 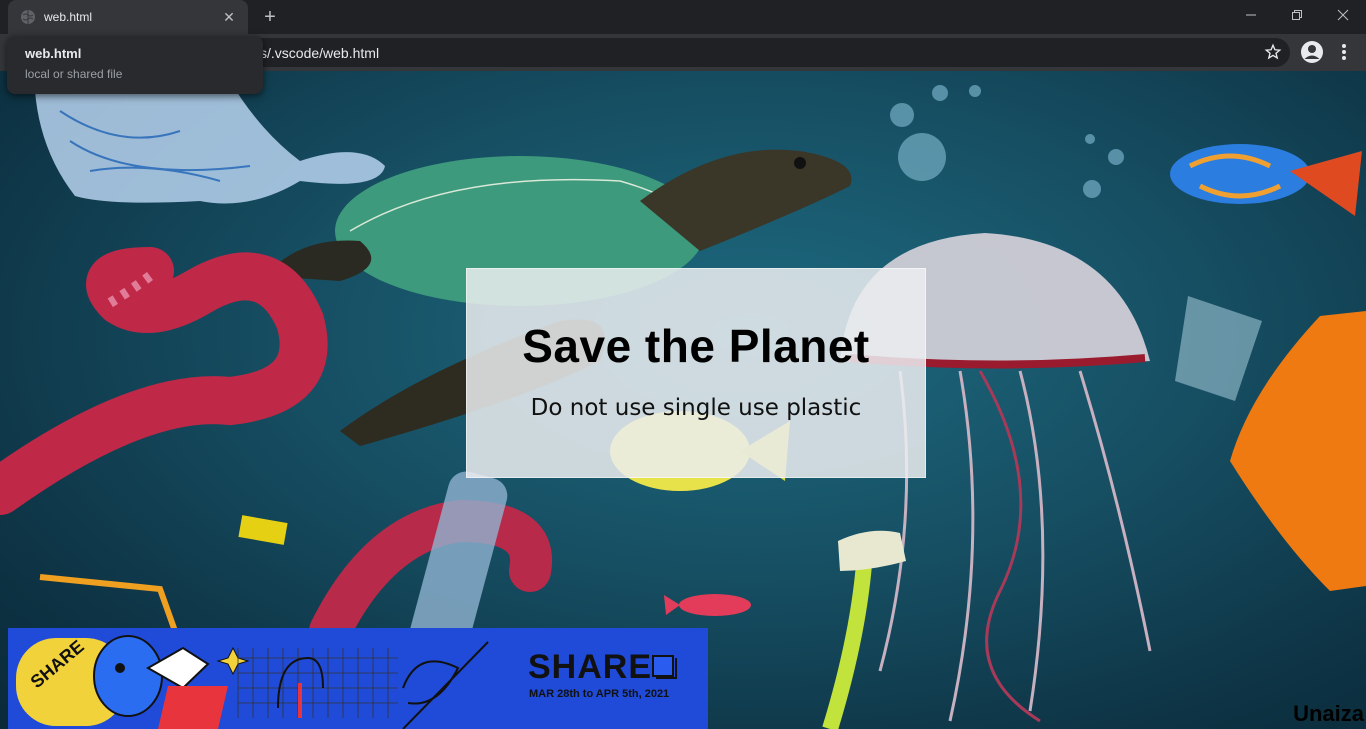 I want to click on address-bar: s/.vscode/web.html, so click(x=763, y=52).